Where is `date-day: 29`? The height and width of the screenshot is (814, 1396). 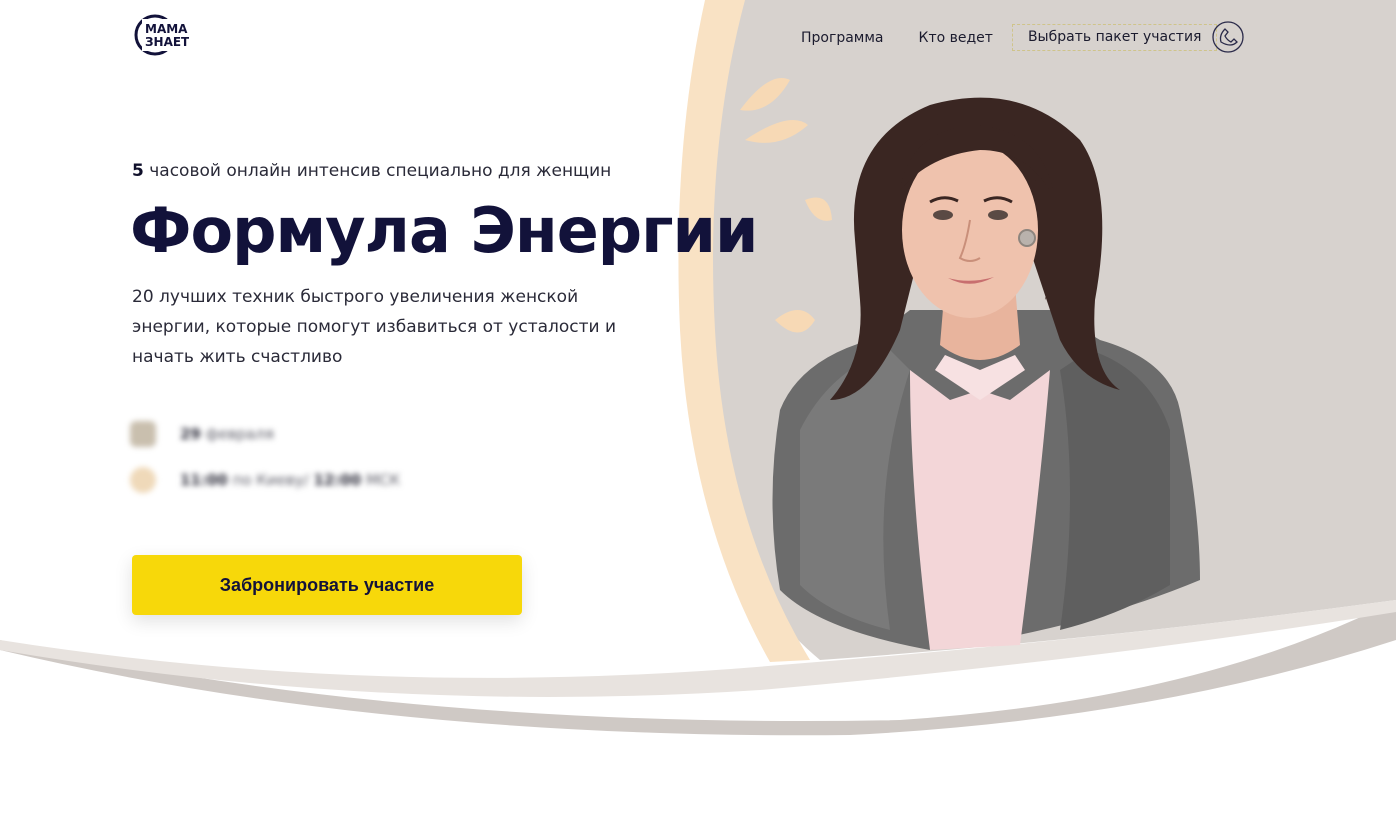
date-day: 29 is located at coordinates (190, 434).